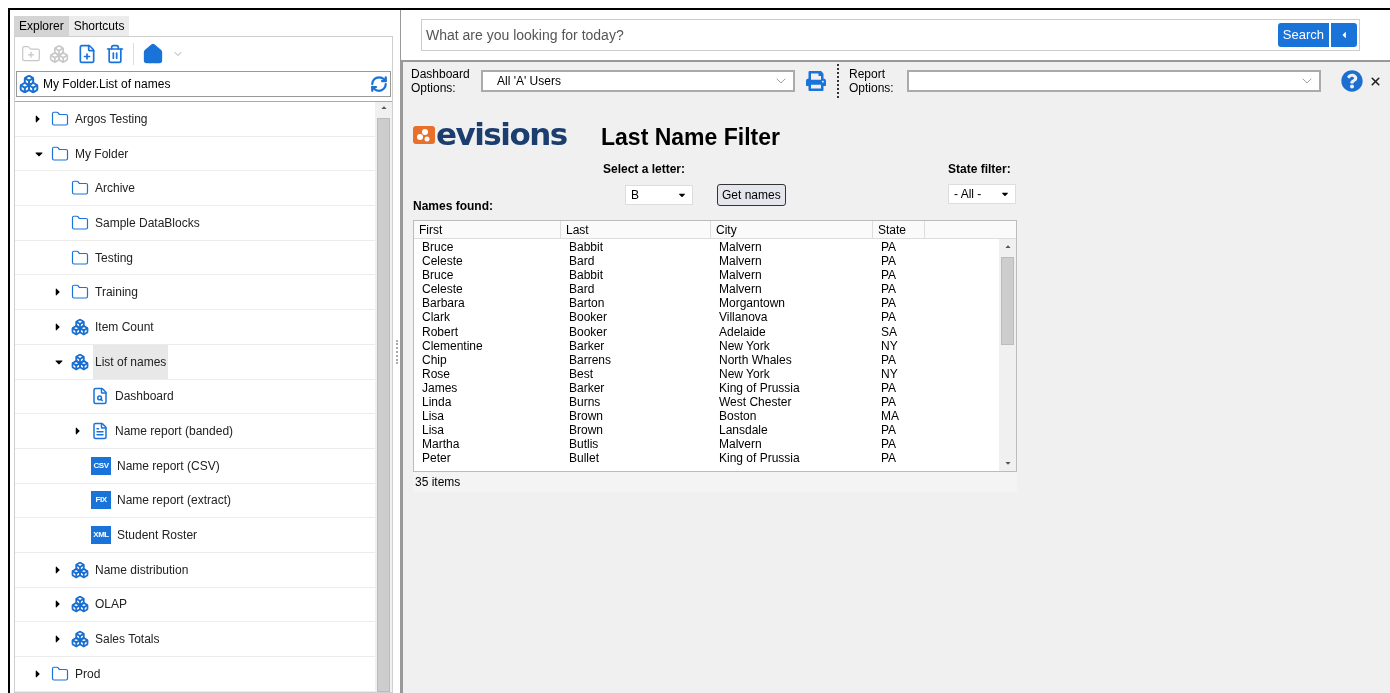  Describe the element at coordinates (587, 345) in the screenshot. I see `table-cell-text: Barker` at that location.